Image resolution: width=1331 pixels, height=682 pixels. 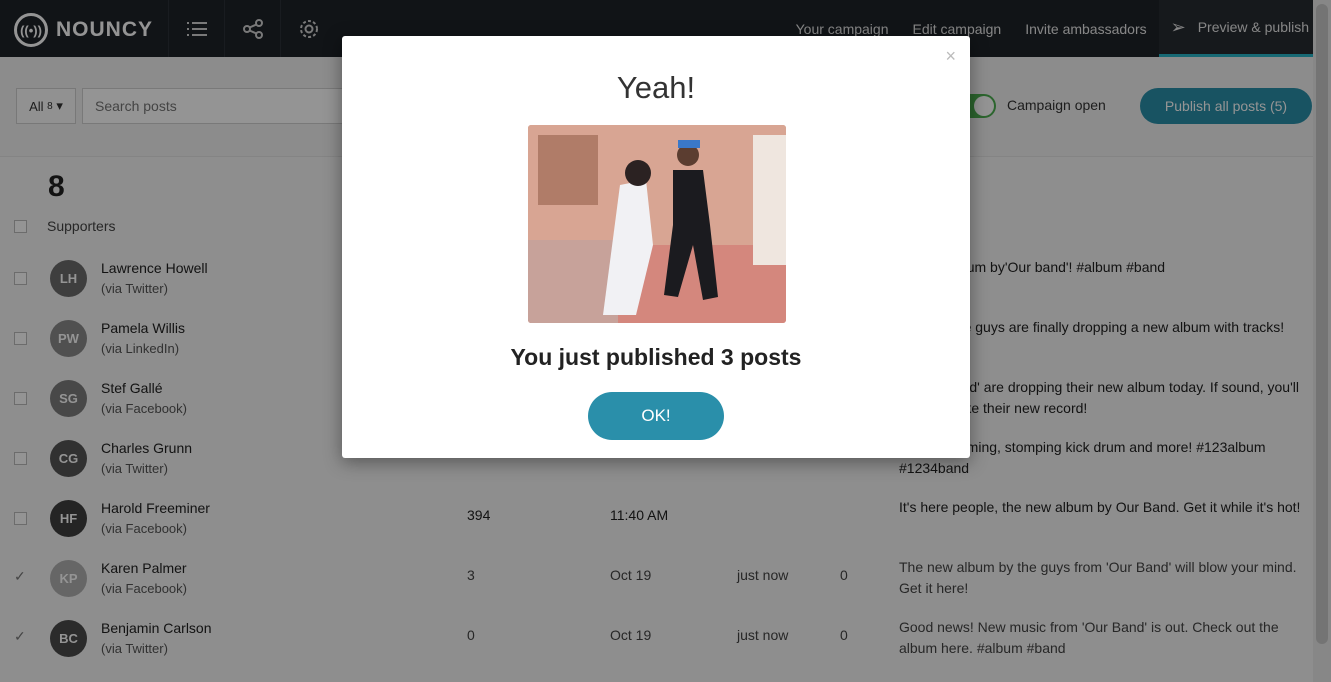 What do you see at coordinates (950, 56) in the screenshot?
I see `close-icon: ×` at bounding box center [950, 56].